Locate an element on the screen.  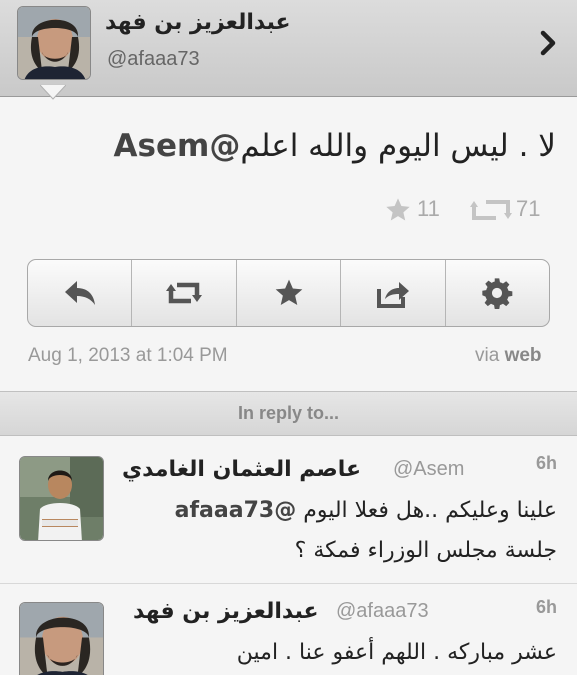
reply-button is located at coordinates (80, 293).